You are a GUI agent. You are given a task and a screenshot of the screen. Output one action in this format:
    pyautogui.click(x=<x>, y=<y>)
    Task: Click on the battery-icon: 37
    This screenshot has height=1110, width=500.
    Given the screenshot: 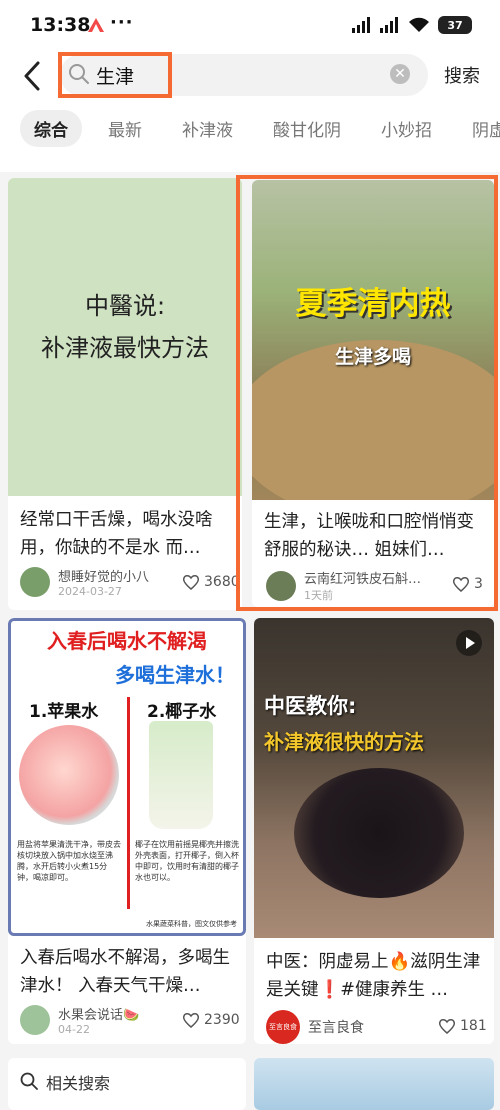 What is the action you would take?
    pyautogui.click(x=455, y=25)
    